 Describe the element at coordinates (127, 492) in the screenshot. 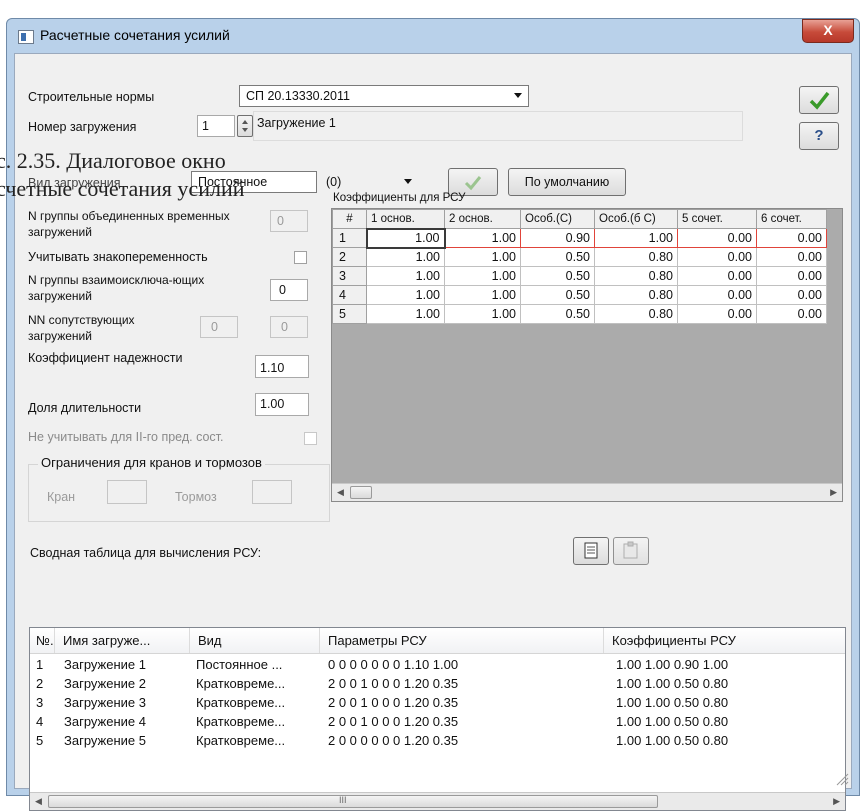

I see `crane-field` at that location.